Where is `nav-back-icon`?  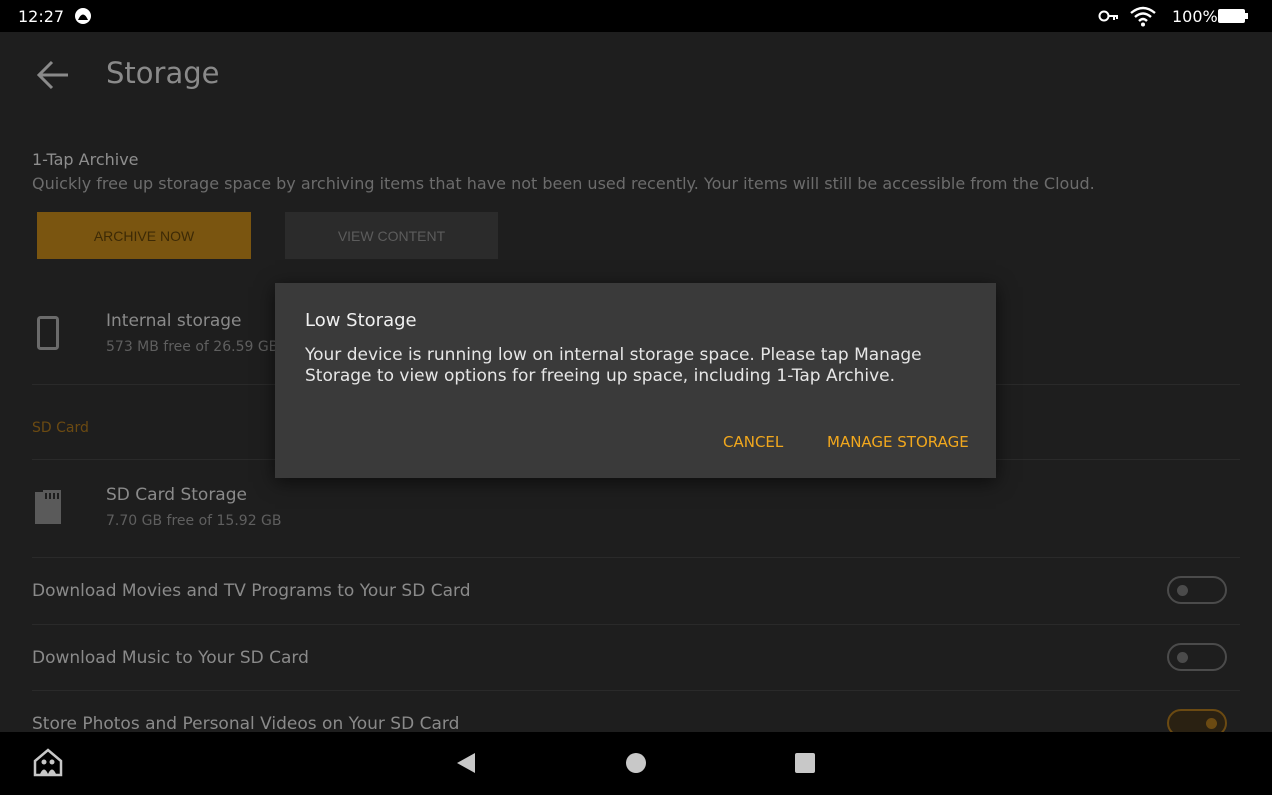
nav-back-icon is located at coordinates (466, 763).